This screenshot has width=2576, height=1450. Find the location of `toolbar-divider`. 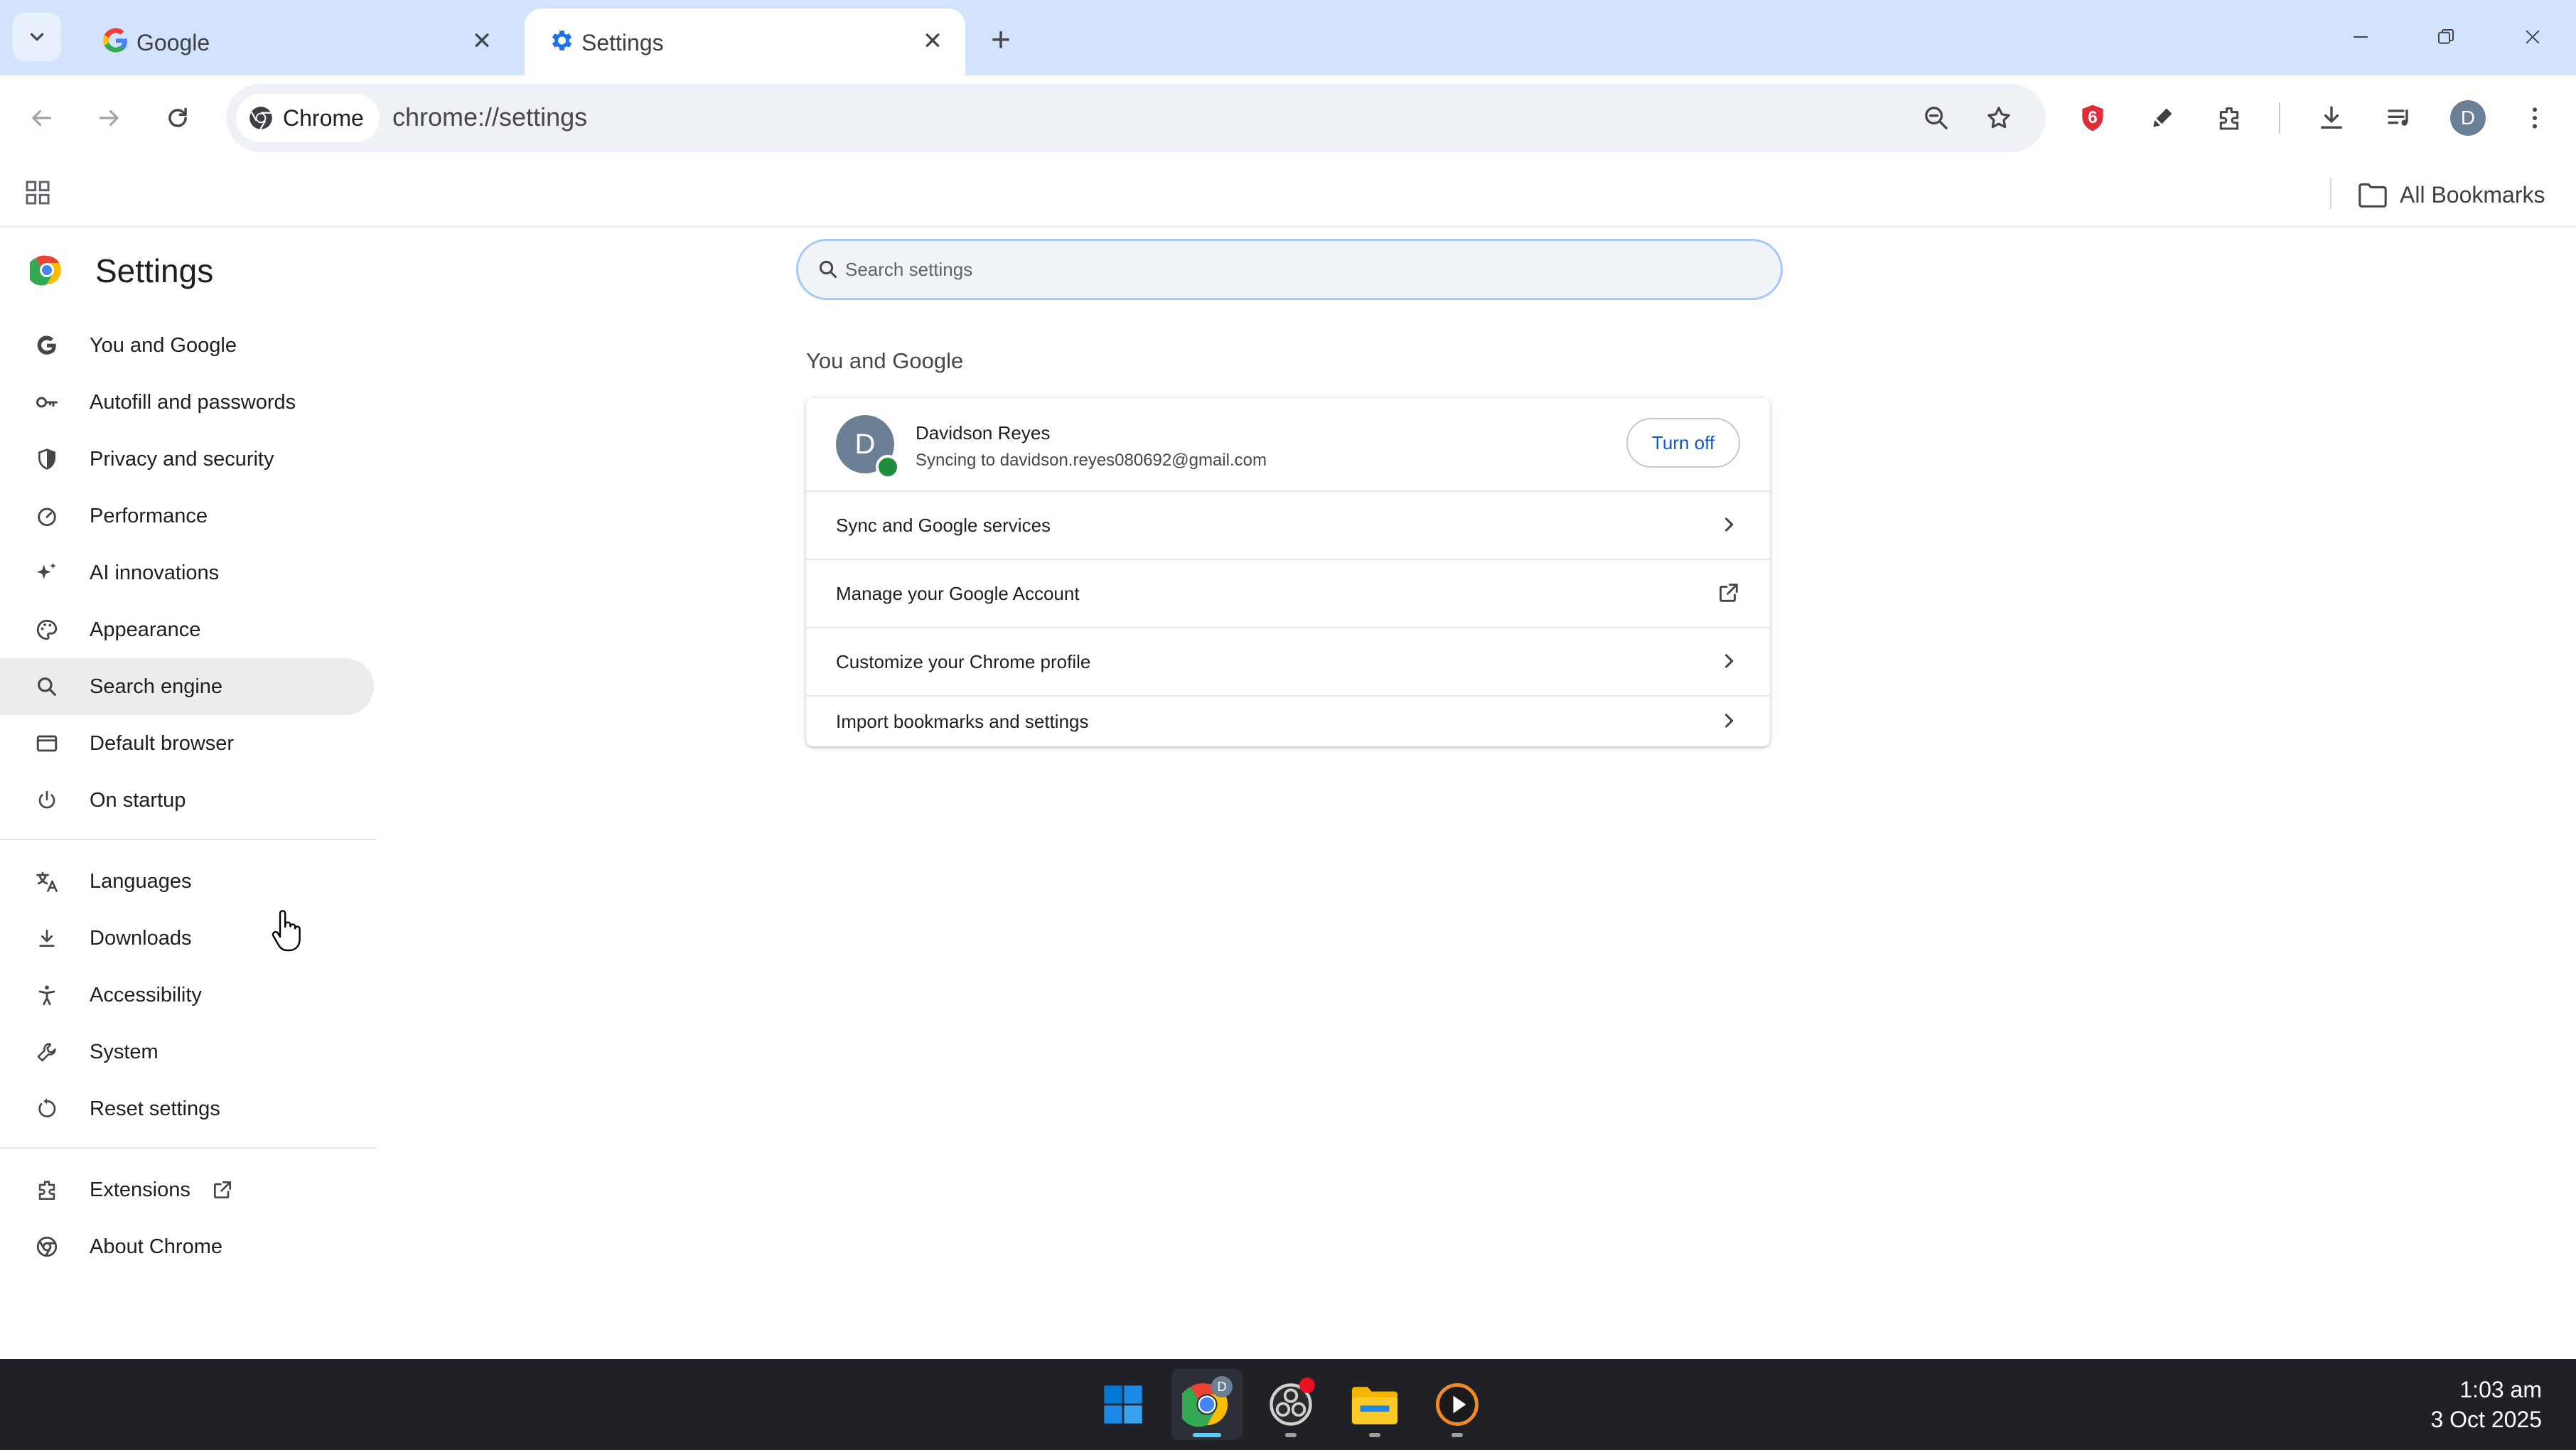

toolbar-divider is located at coordinates (2279, 118).